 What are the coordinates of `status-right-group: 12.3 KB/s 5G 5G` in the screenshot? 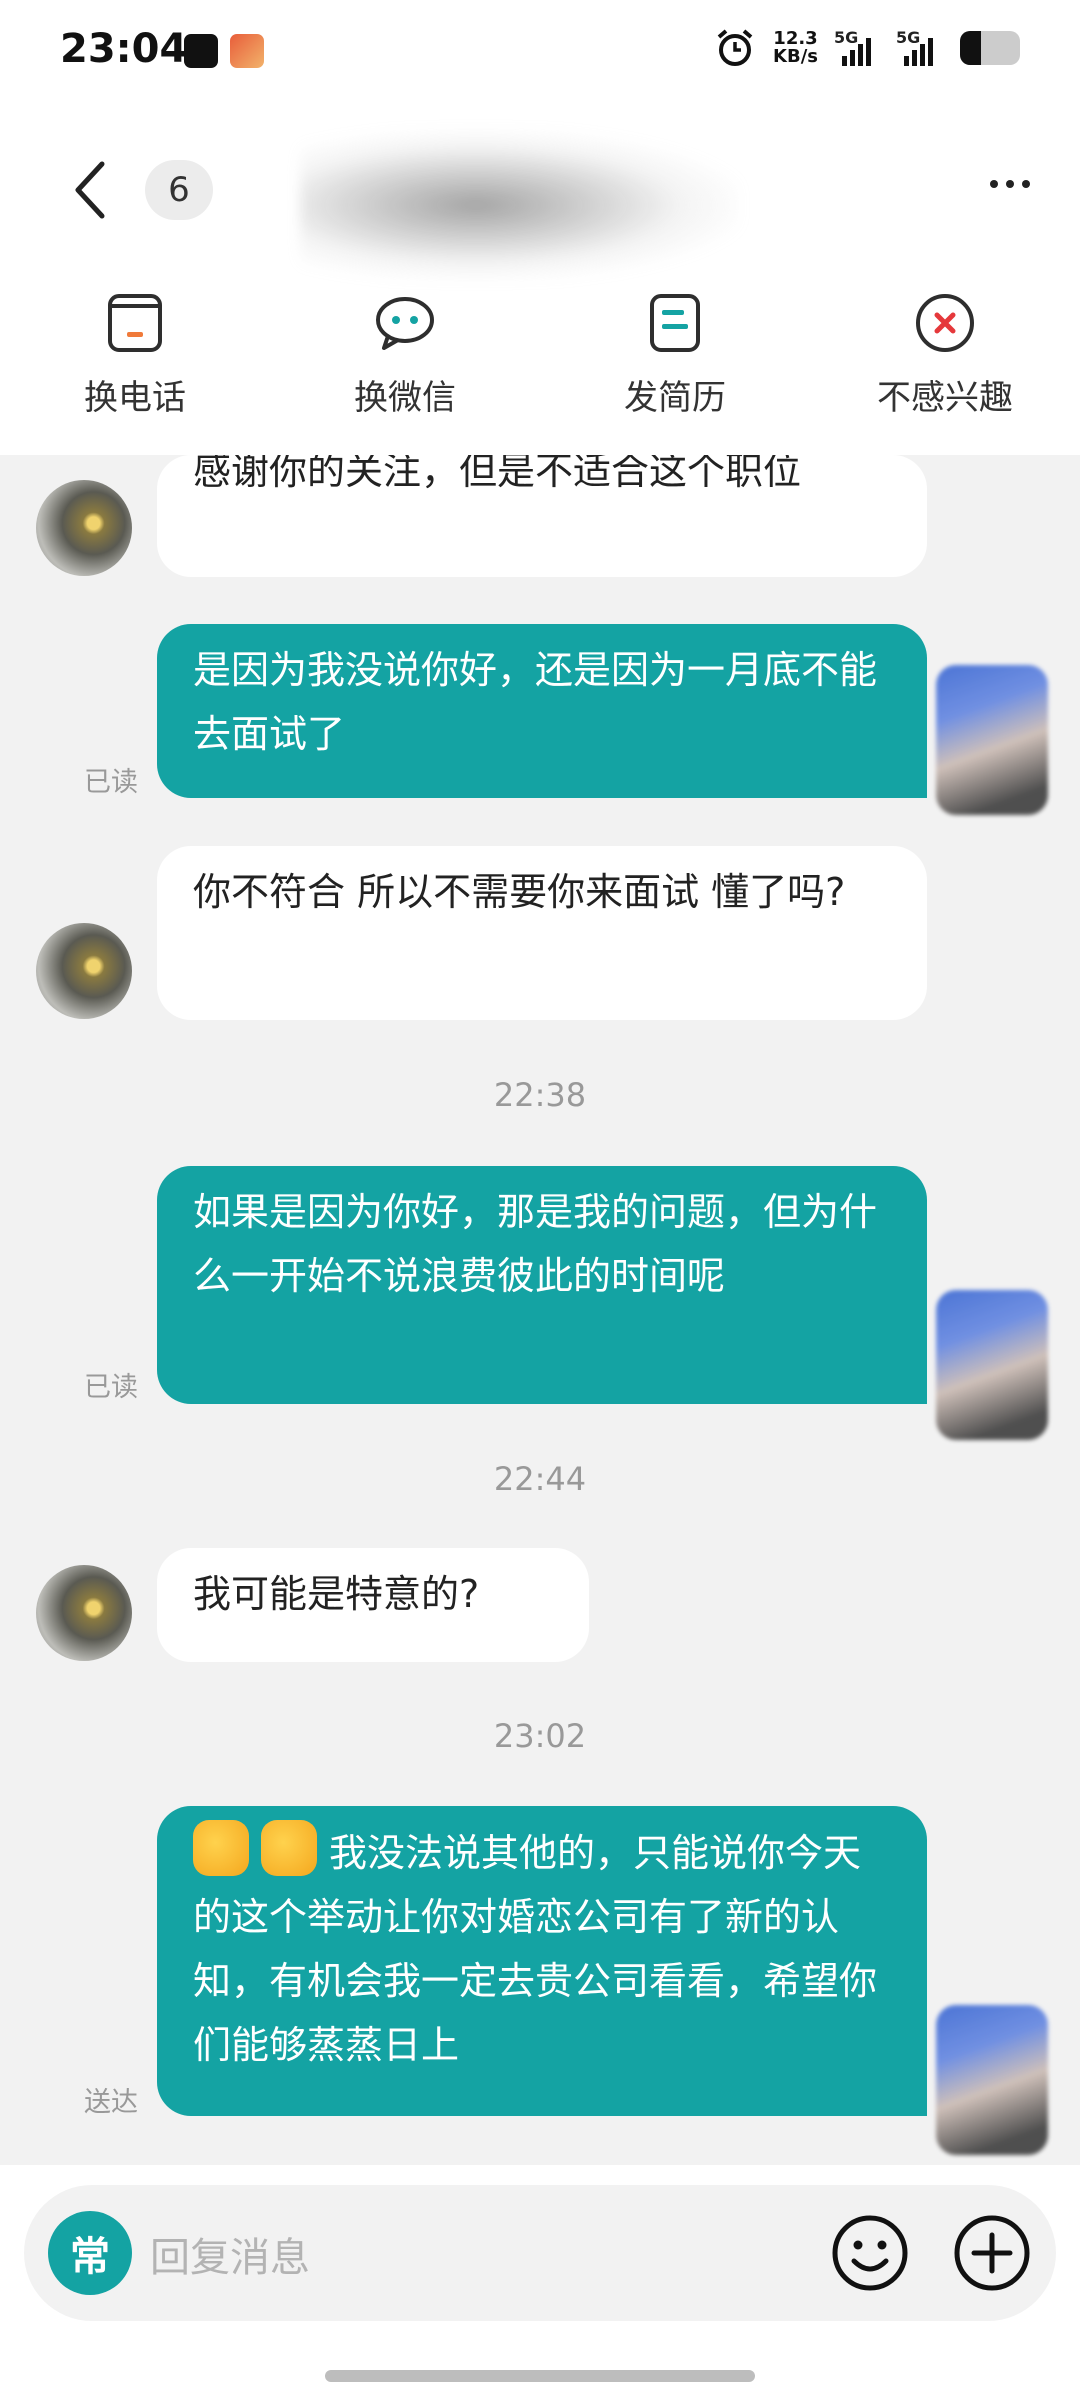 It's located at (867, 48).